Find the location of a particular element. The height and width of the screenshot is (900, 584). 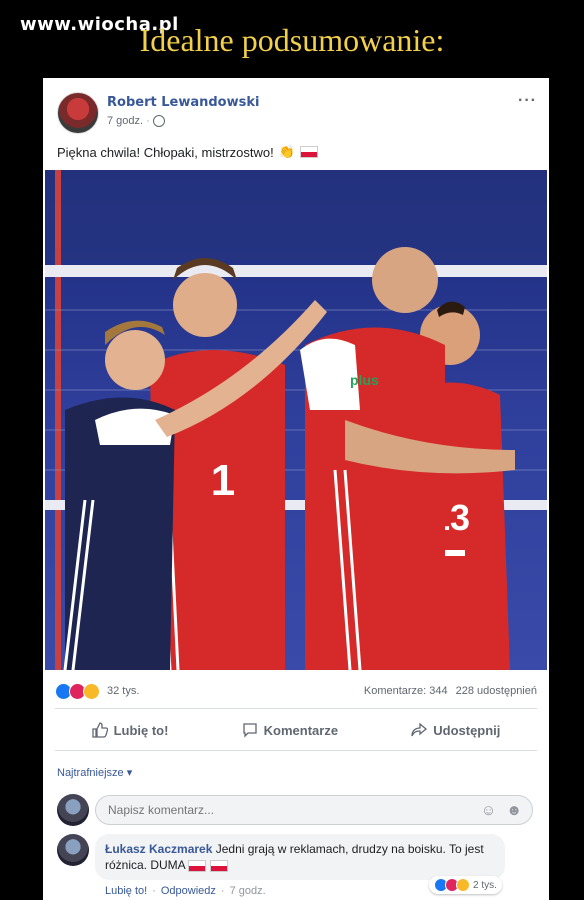

comment-composer: ☺ ☻ is located at coordinates (295, 810).